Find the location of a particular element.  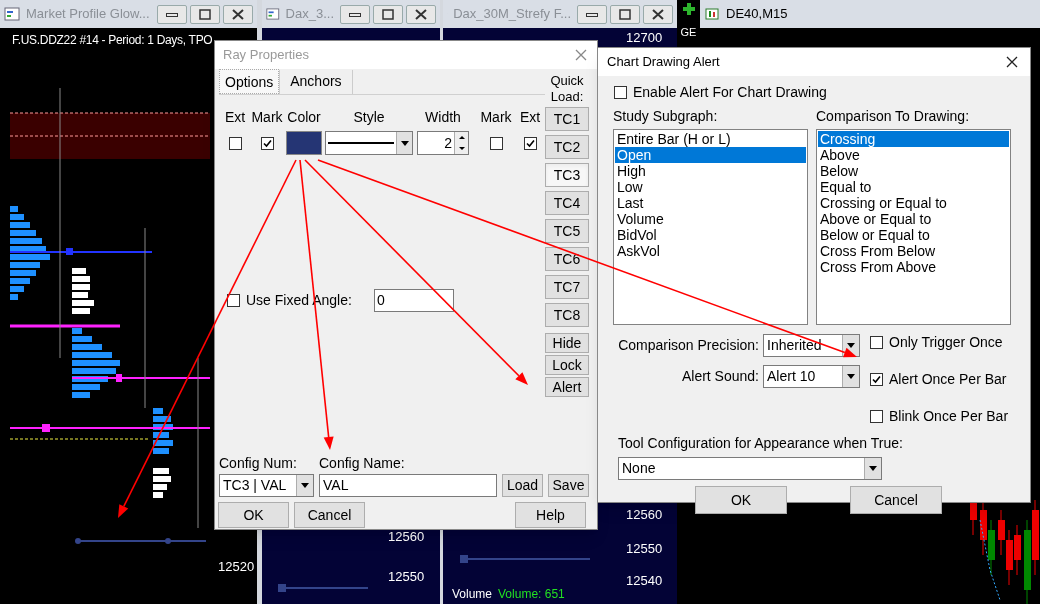

checkbox-label: Only Trigger Once is located at coordinates (946, 342).